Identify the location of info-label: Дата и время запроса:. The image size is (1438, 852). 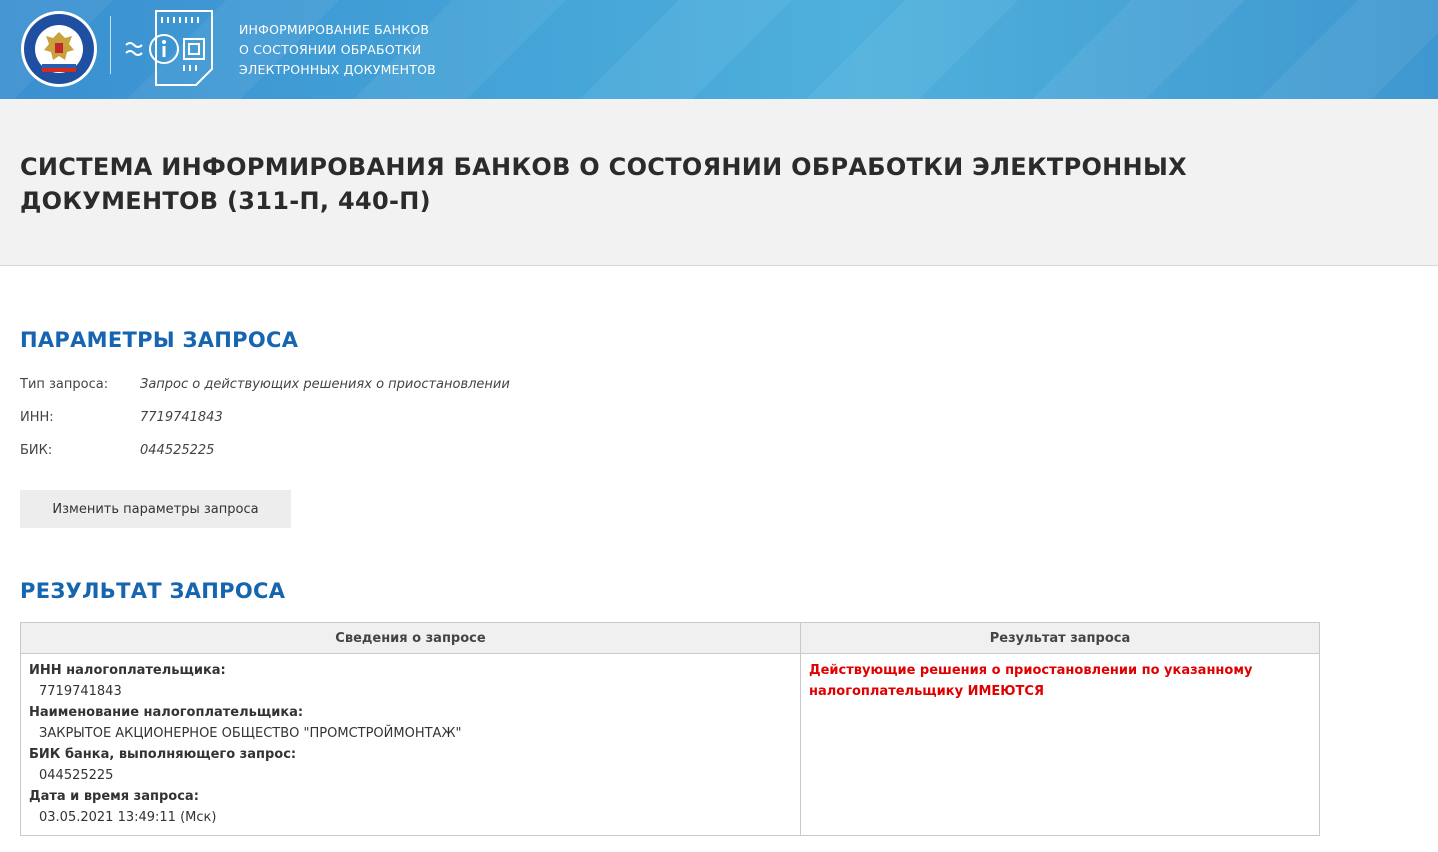
(114, 796).